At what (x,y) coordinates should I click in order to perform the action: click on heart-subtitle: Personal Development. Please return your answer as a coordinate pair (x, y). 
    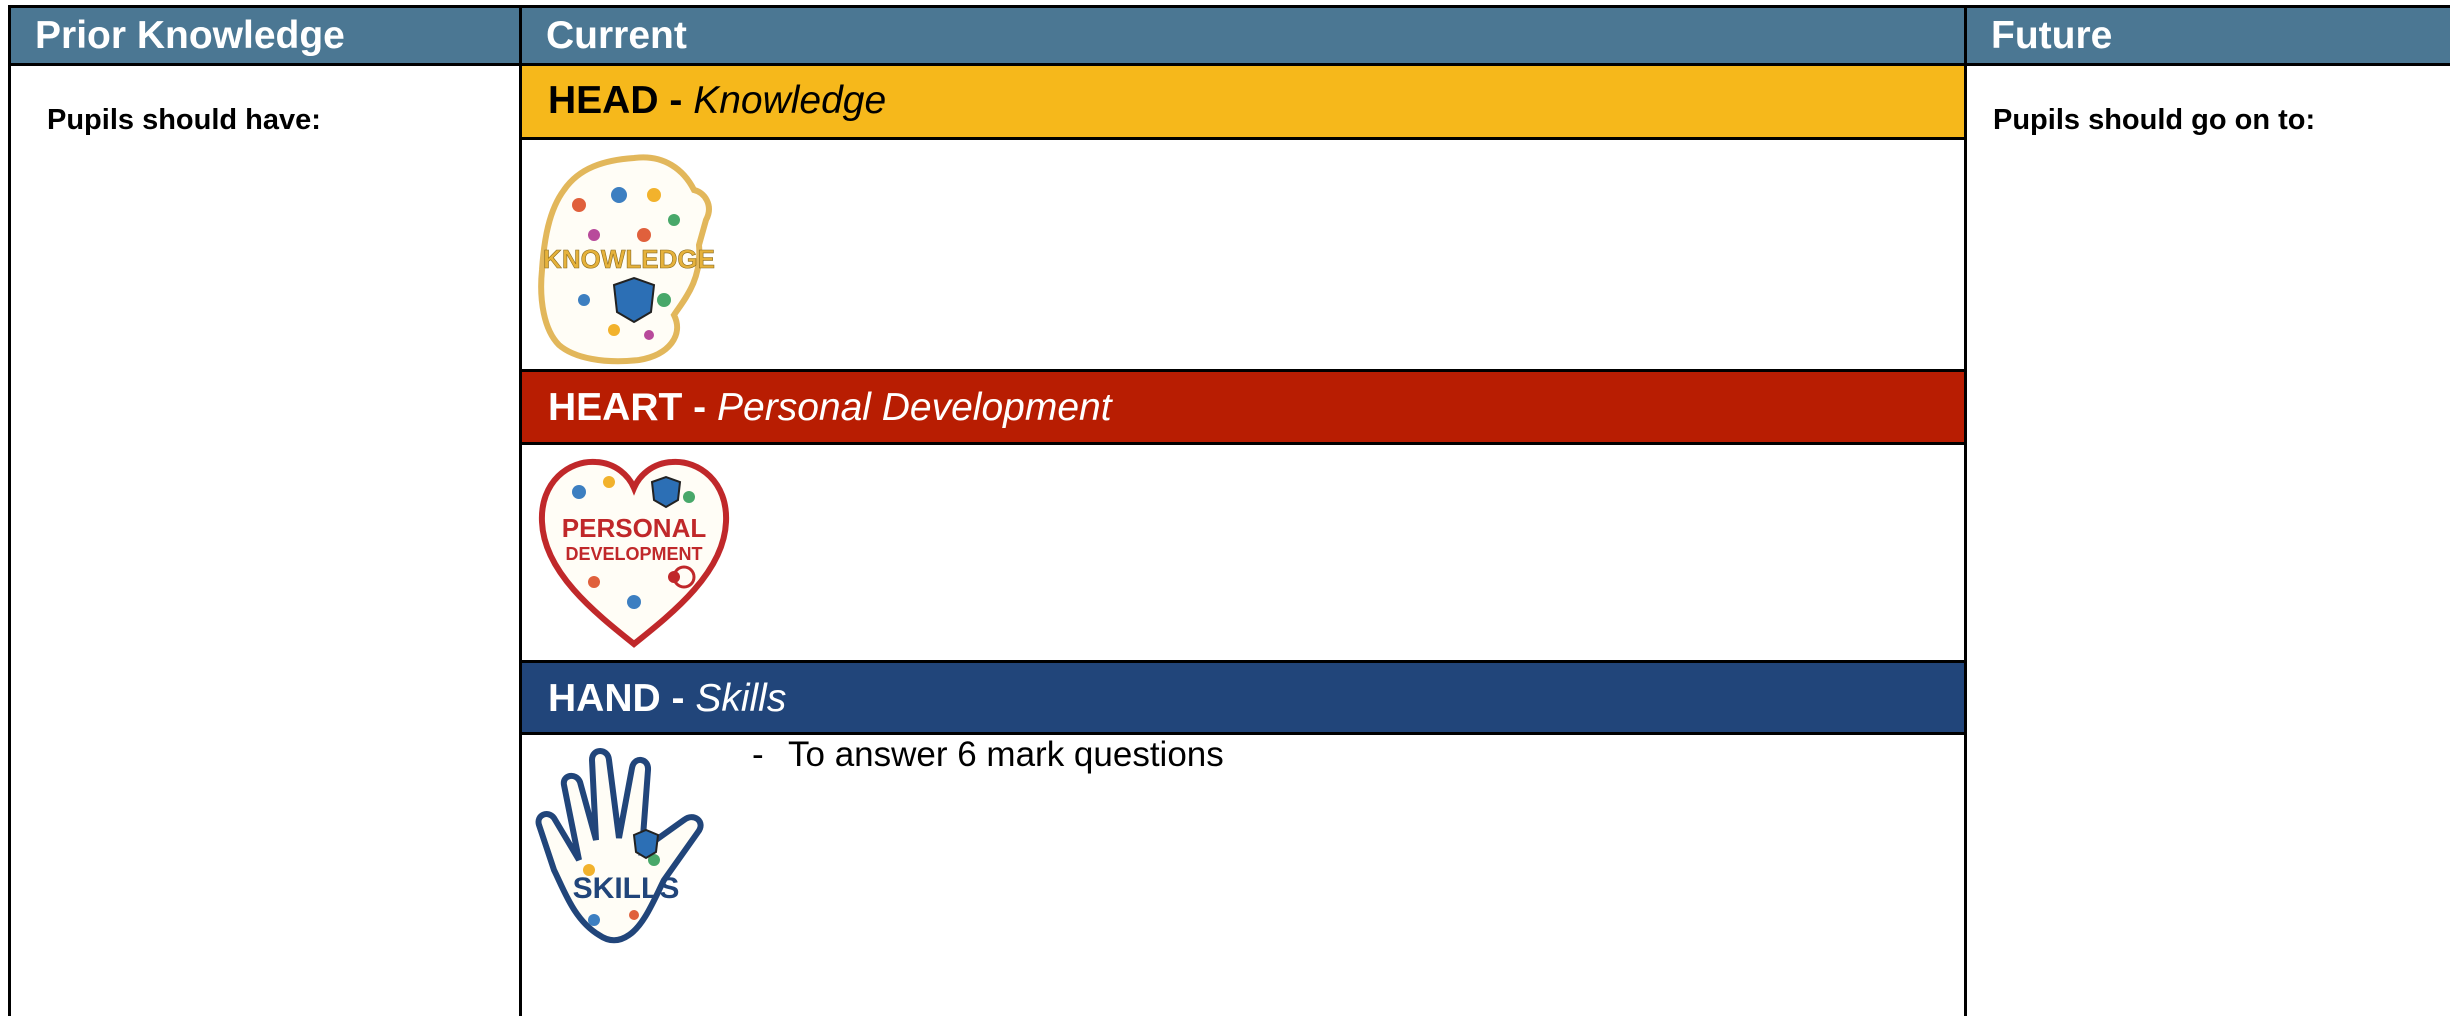
    Looking at the image, I should click on (914, 407).